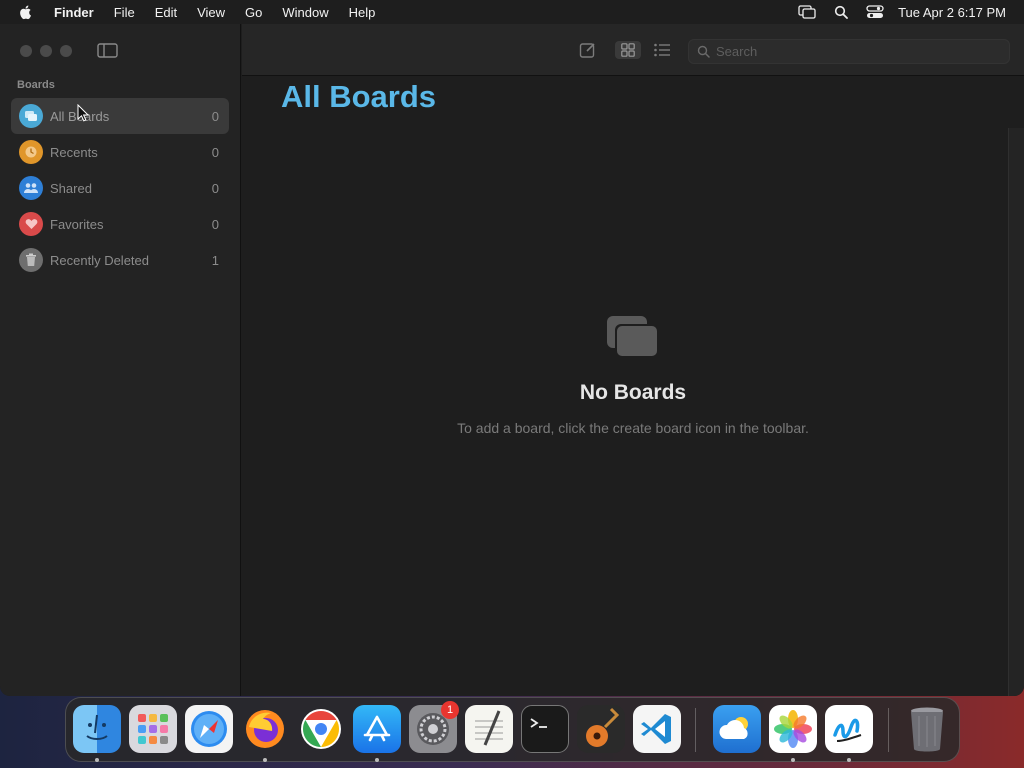 This screenshot has width=1024, height=768. I want to click on guitar-icon, so click(603, 727).